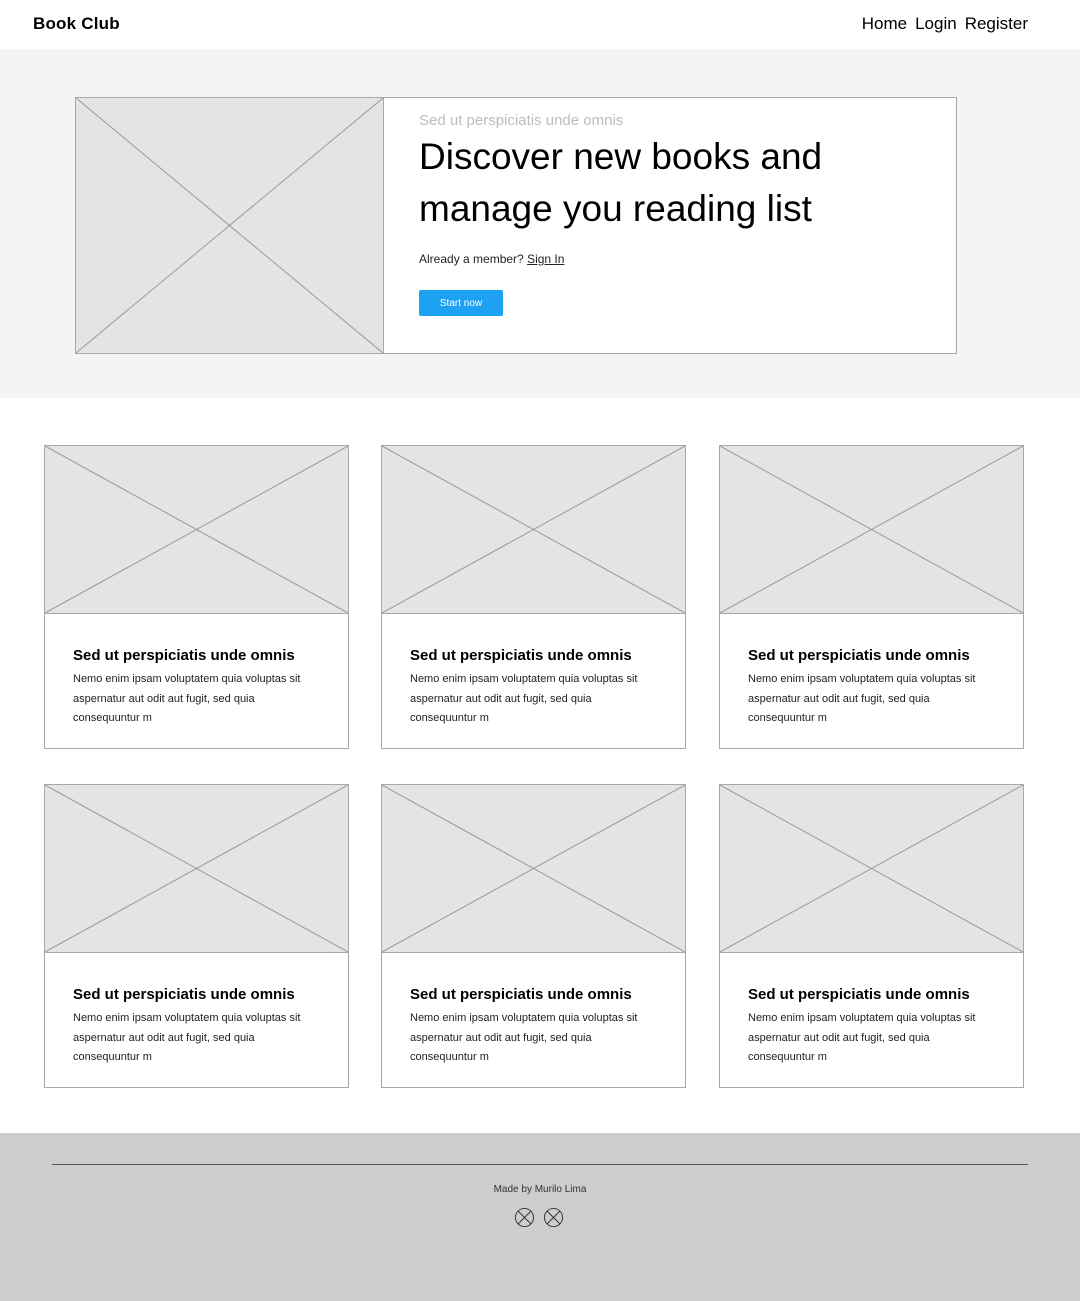  Describe the element at coordinates (540, 1164) in the screenshot. I see `footer-divider` at that location.